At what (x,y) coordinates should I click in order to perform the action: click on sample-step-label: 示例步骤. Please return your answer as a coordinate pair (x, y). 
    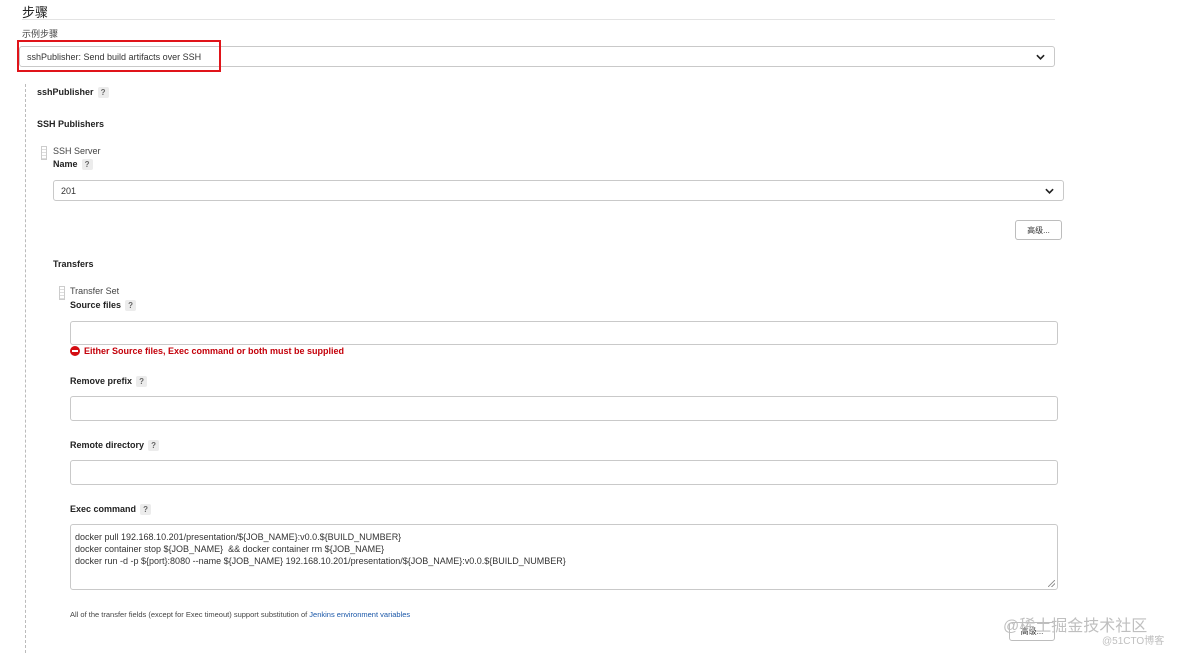
    Looking at the image, I should click on (40, 34).